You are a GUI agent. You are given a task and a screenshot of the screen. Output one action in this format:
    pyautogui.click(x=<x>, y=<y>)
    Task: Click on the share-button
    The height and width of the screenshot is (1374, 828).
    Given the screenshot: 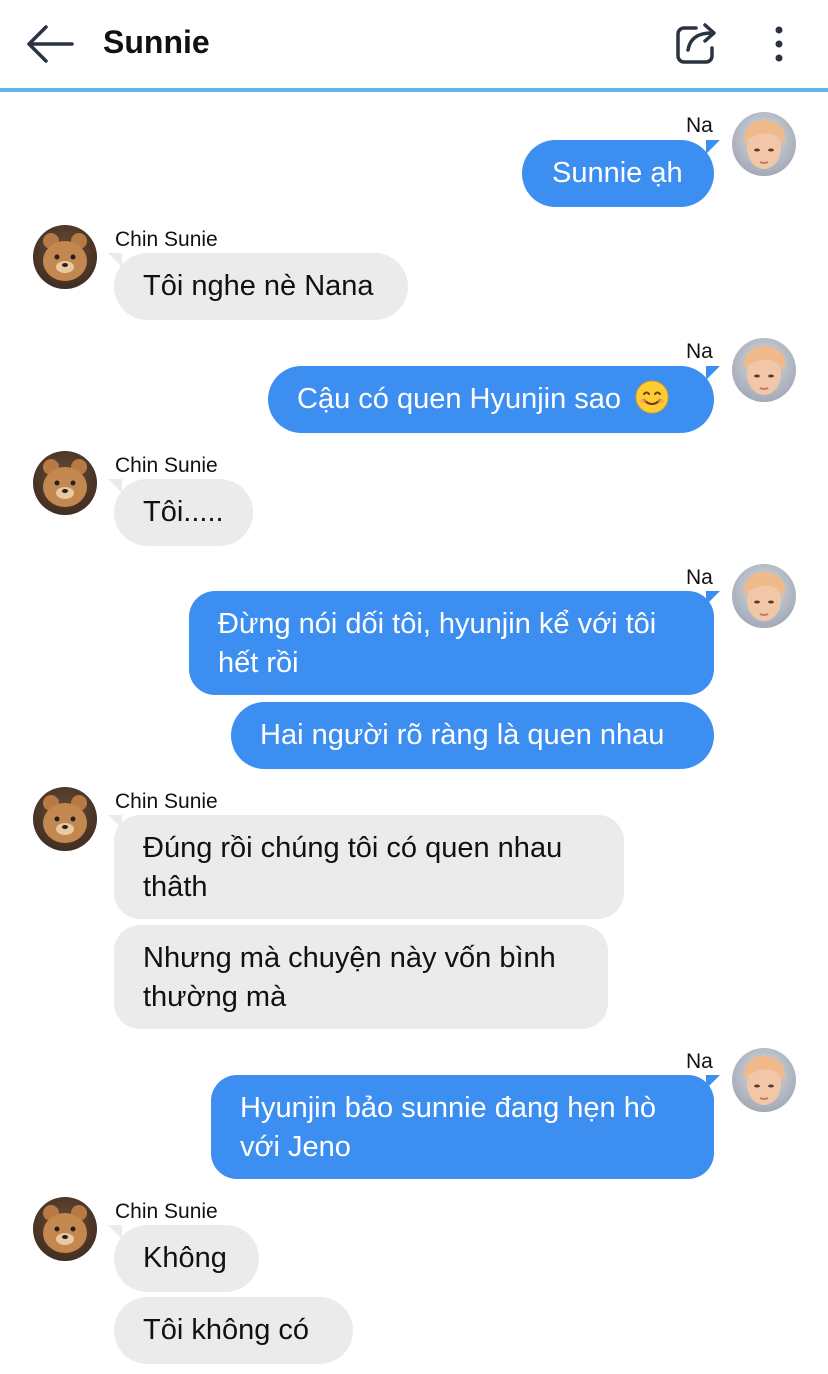 What is the action you would take?
    pyautogui.click(x=697, y=44)
    